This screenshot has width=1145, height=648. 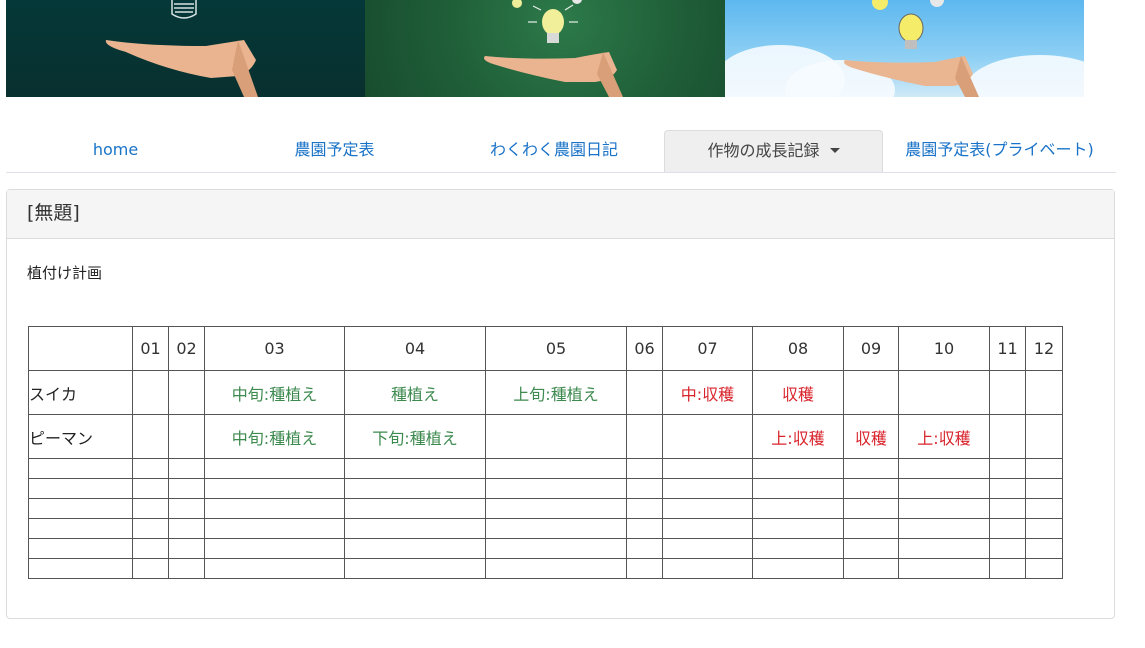 I want to click on month-header-cell: 02, so click(x=186, y=348).